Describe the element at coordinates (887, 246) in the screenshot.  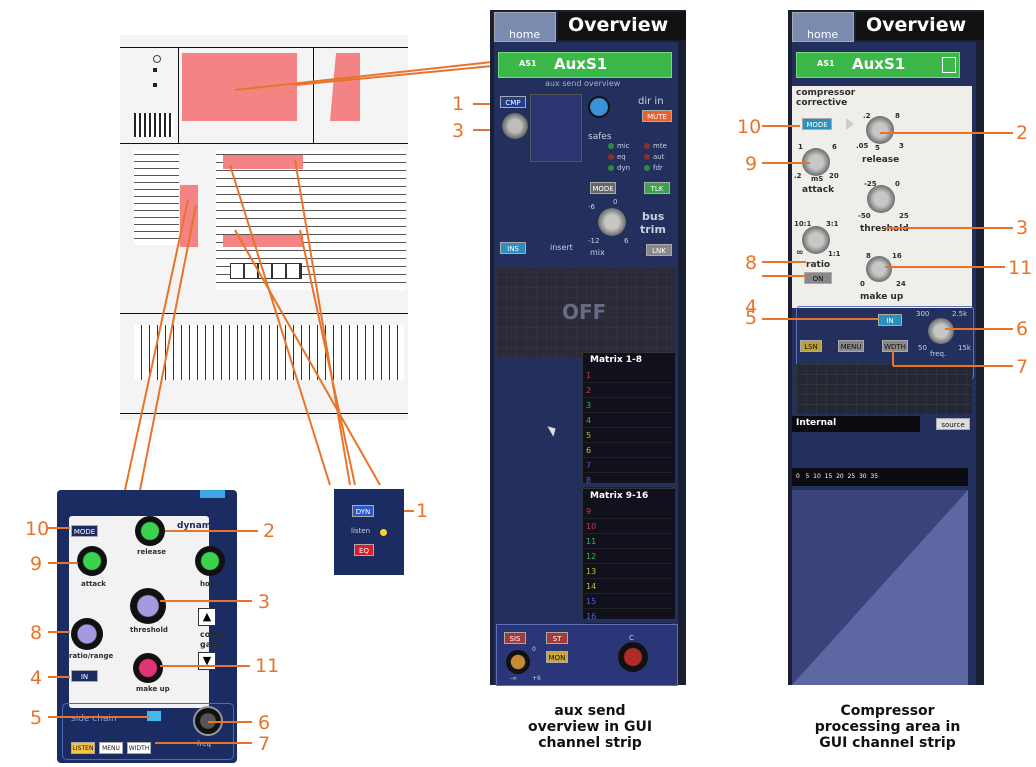
I see `right-leader-lines` at that location.